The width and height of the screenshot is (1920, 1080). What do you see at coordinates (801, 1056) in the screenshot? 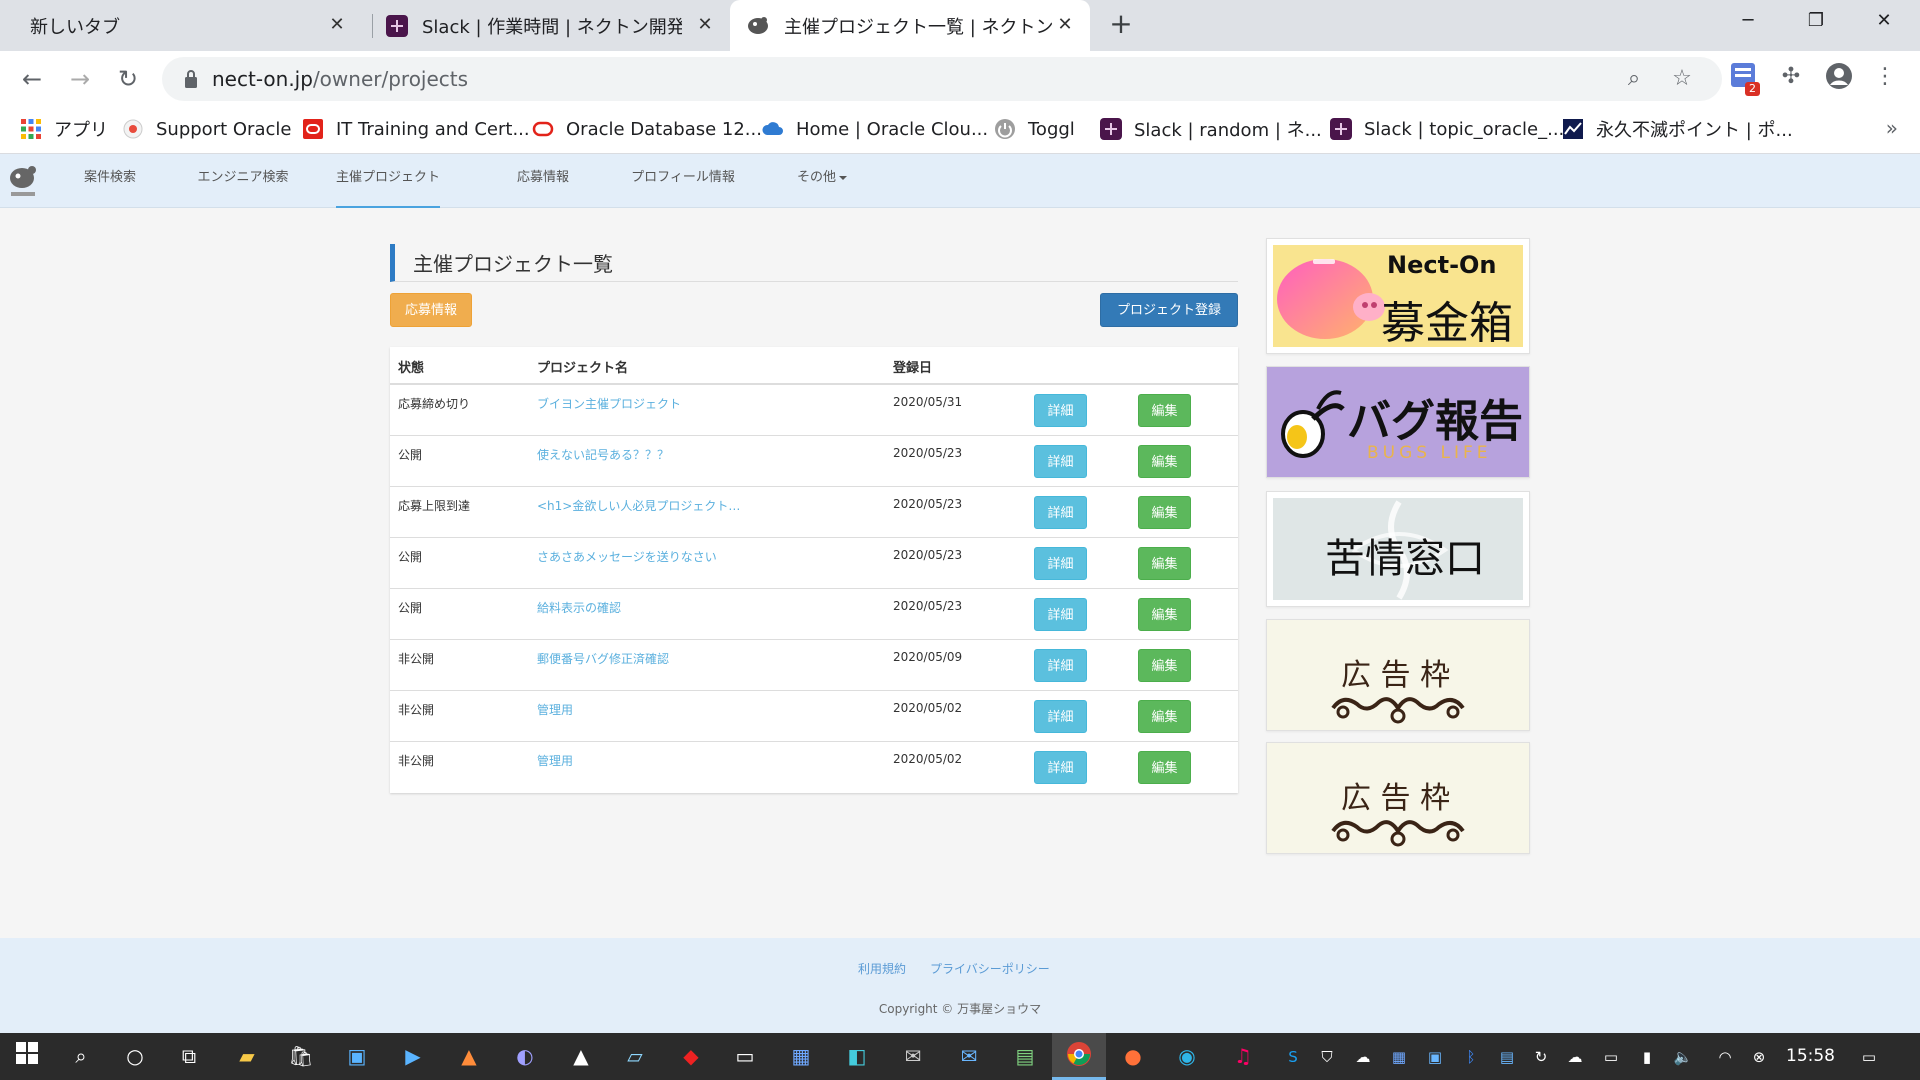
I see `translate-app-icon: ▦` at bounding box center [801, 1056].